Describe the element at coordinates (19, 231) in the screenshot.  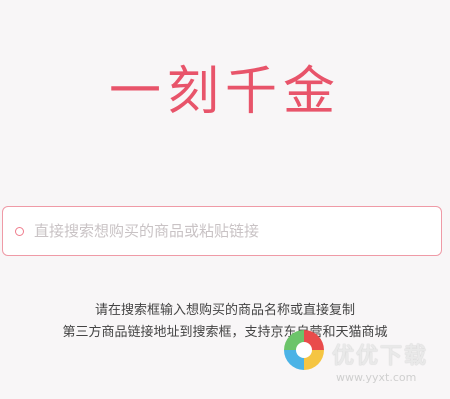
I see `search-dot-icon` at that location.